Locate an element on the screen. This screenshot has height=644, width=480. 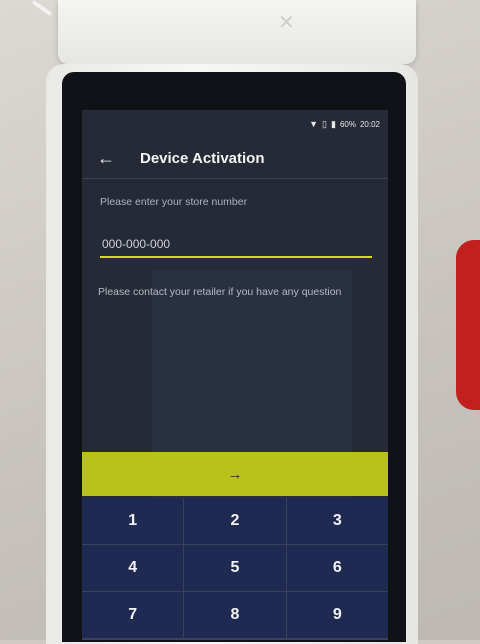
status-bar: ▼ ▯ ▮ 60% 20:02 is located at coordinates (344, 124).